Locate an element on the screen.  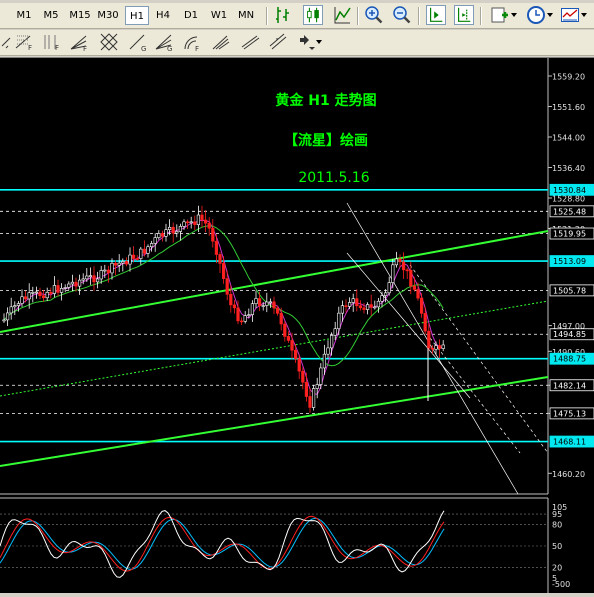
channel-line is located at coordinates (475, 395).